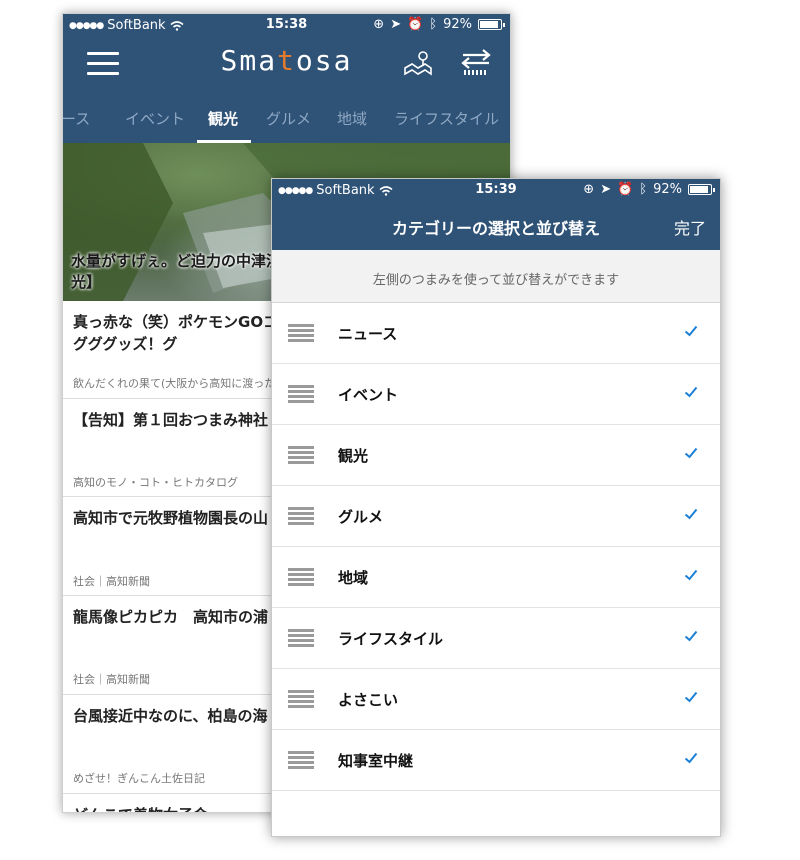 The width and height of the screenshot is (800, 860). What do you see at coordinates (368, 700) in the screenshot?
I see `category-label: よさこい` at bounding box center [368, 700].